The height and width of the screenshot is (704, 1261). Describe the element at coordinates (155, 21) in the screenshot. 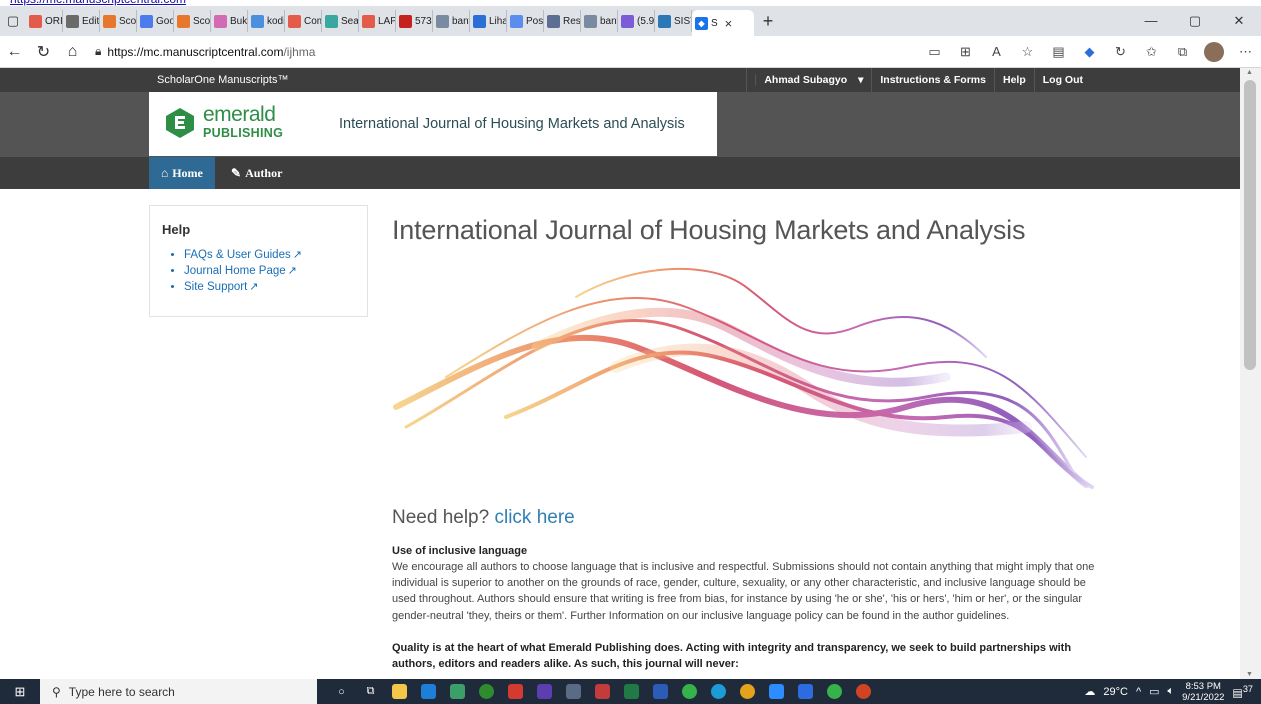

I see `browser-tab: Goog` at that location.